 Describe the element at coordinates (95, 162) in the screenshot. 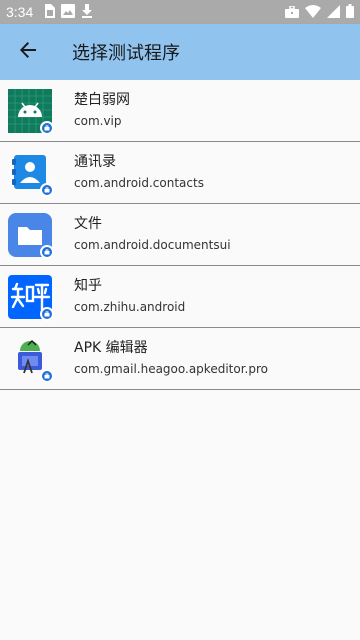

I see `app-name: 通讯录` at that location.